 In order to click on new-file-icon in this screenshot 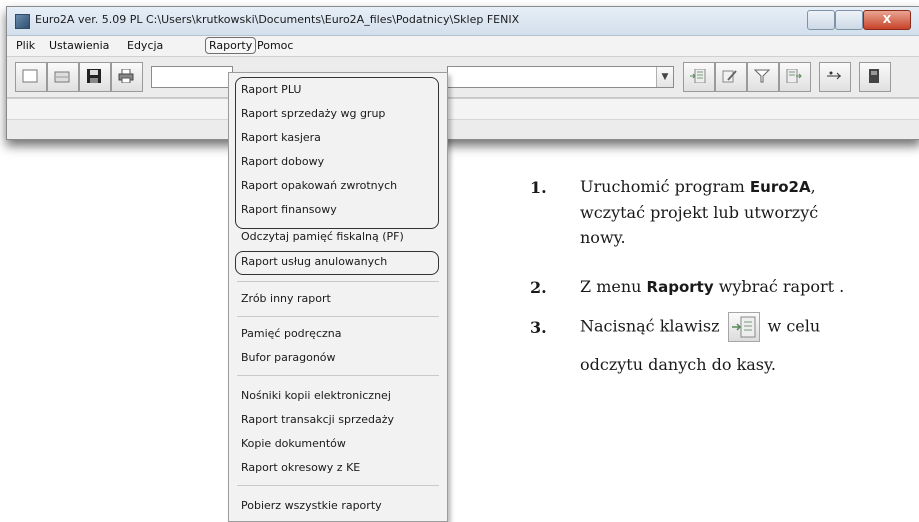, I will do `click(30, 76)`.